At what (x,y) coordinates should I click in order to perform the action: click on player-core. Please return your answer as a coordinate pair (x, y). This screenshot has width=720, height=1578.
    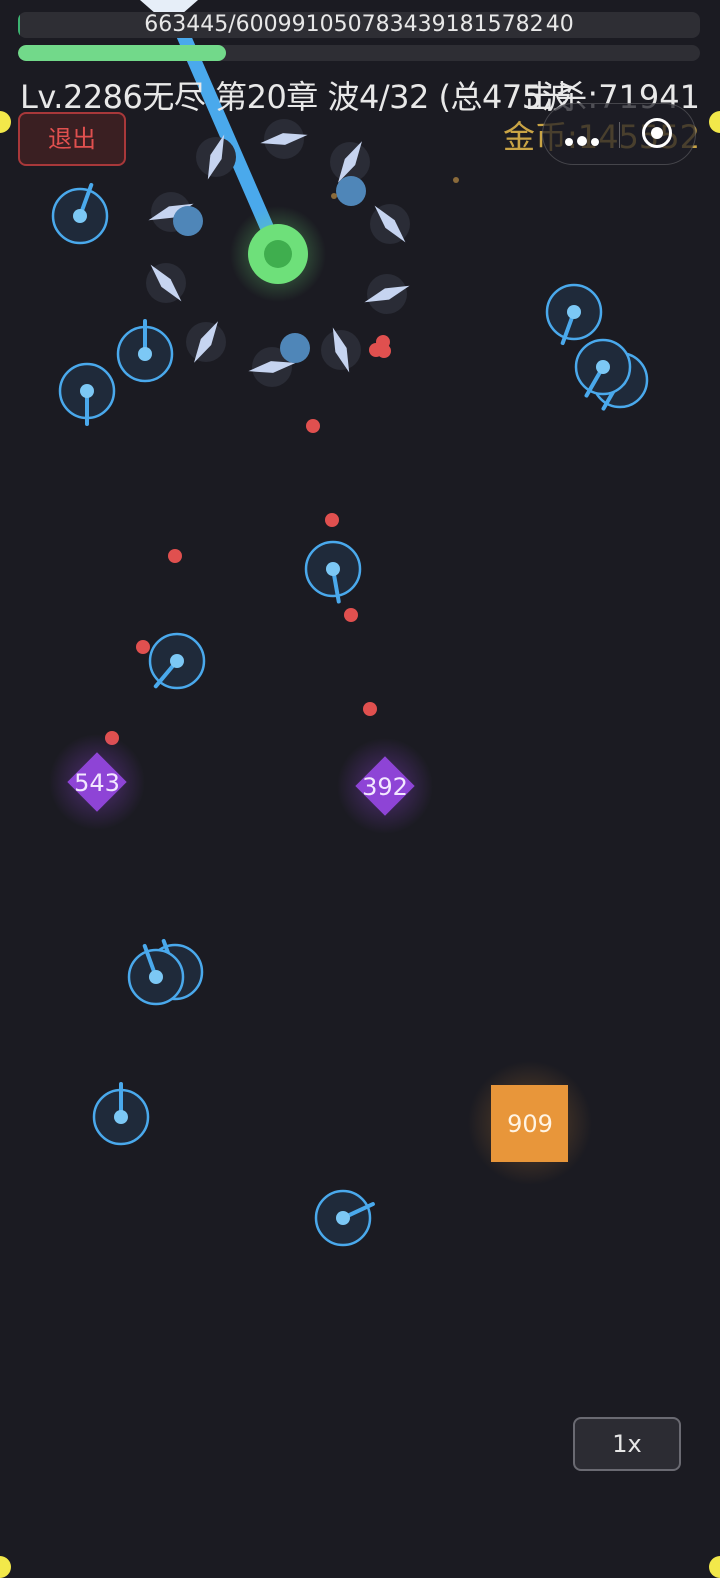
    Looking at the image, I should click on (278, 254).